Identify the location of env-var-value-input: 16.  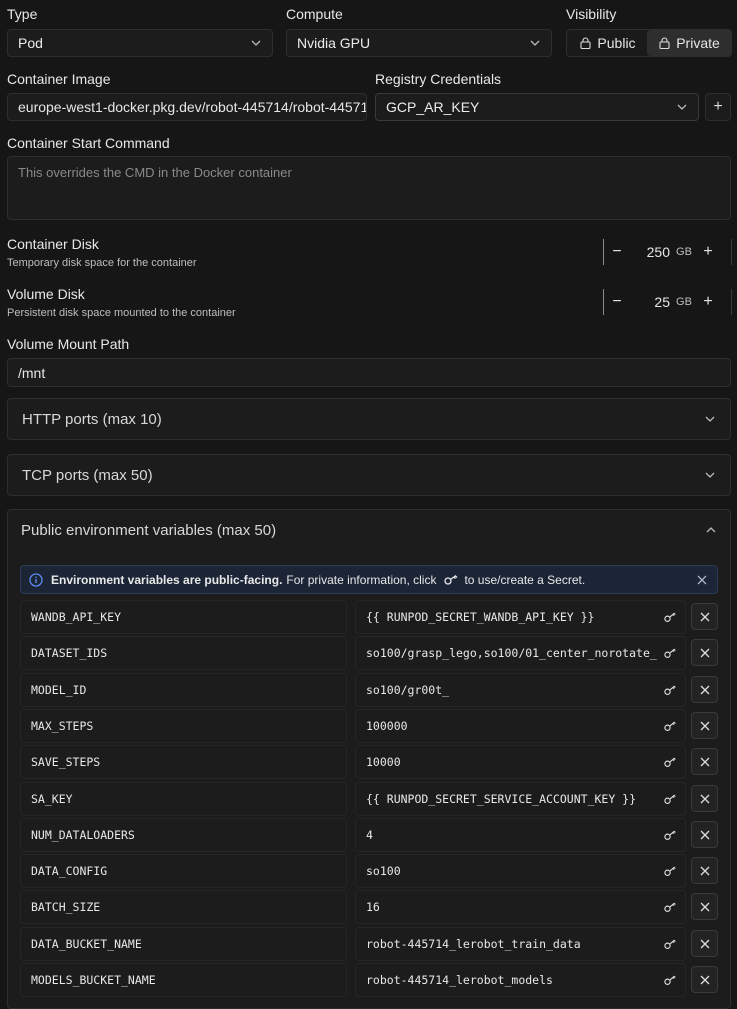
(520, 907).